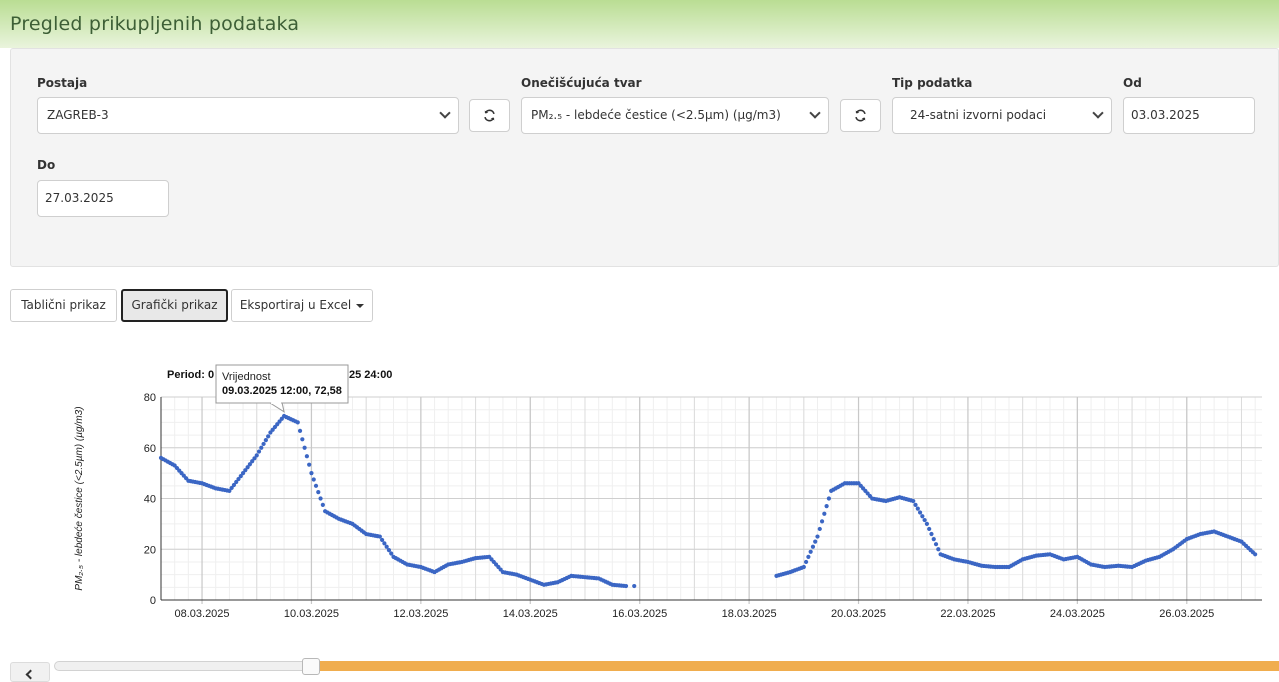 The width and height of the screenshot is (1279, 682). I want to click on chart-title-right: 25 24:00, so click(370, 375).